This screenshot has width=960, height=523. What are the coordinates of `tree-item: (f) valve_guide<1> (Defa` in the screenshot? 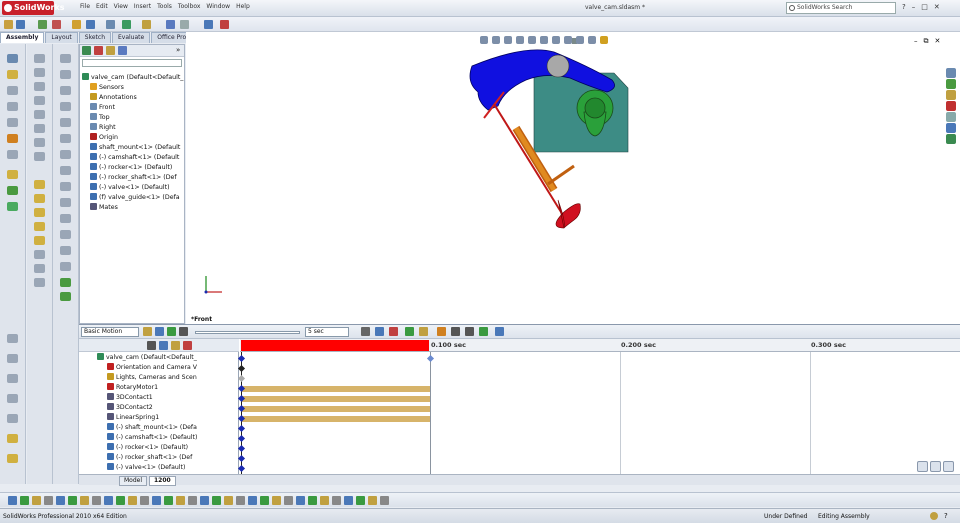 It's located at (132, 198).